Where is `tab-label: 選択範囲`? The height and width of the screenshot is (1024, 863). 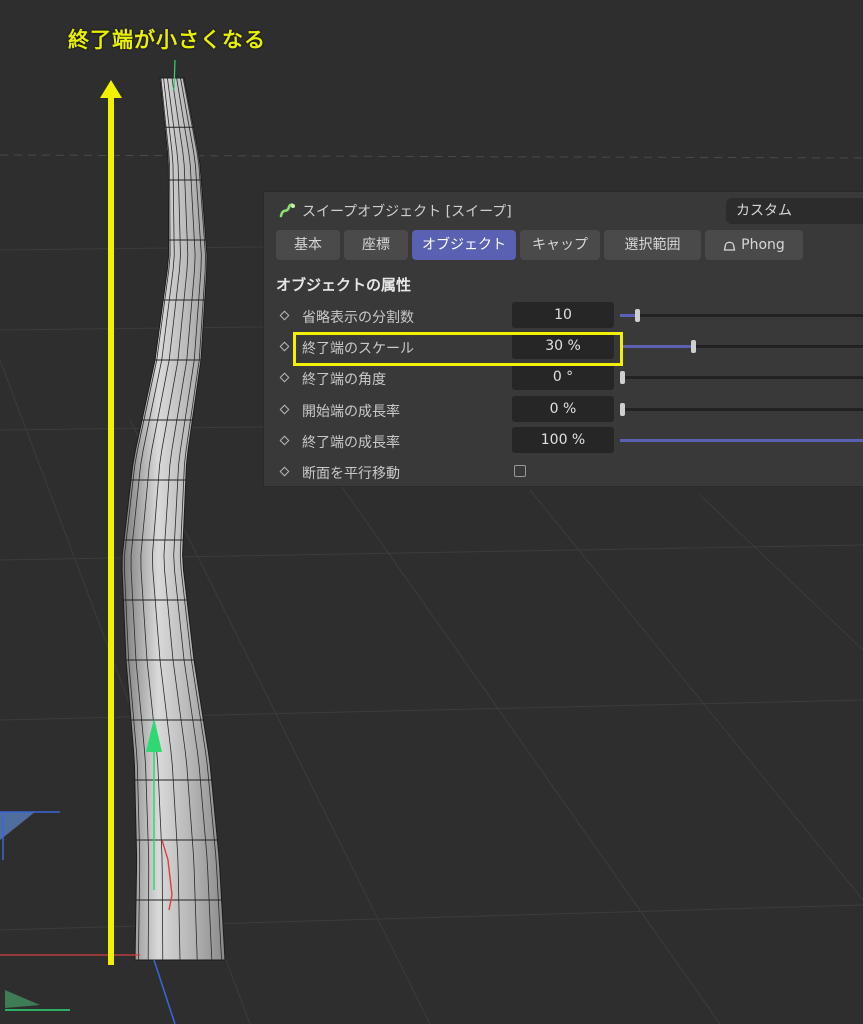
tab-label: 選択範囲 is located at coordinates (652, 245).